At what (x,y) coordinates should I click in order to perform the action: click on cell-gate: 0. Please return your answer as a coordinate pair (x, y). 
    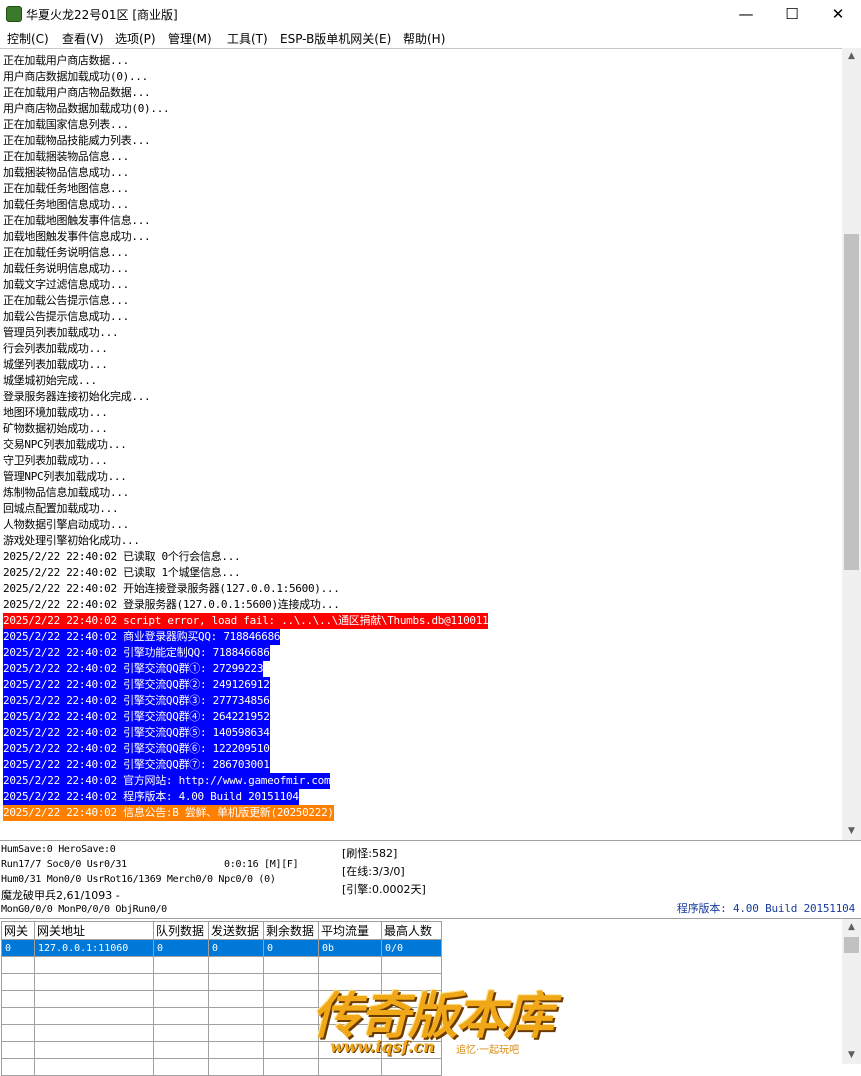
    Looking at the image, I should click on (18, 948).